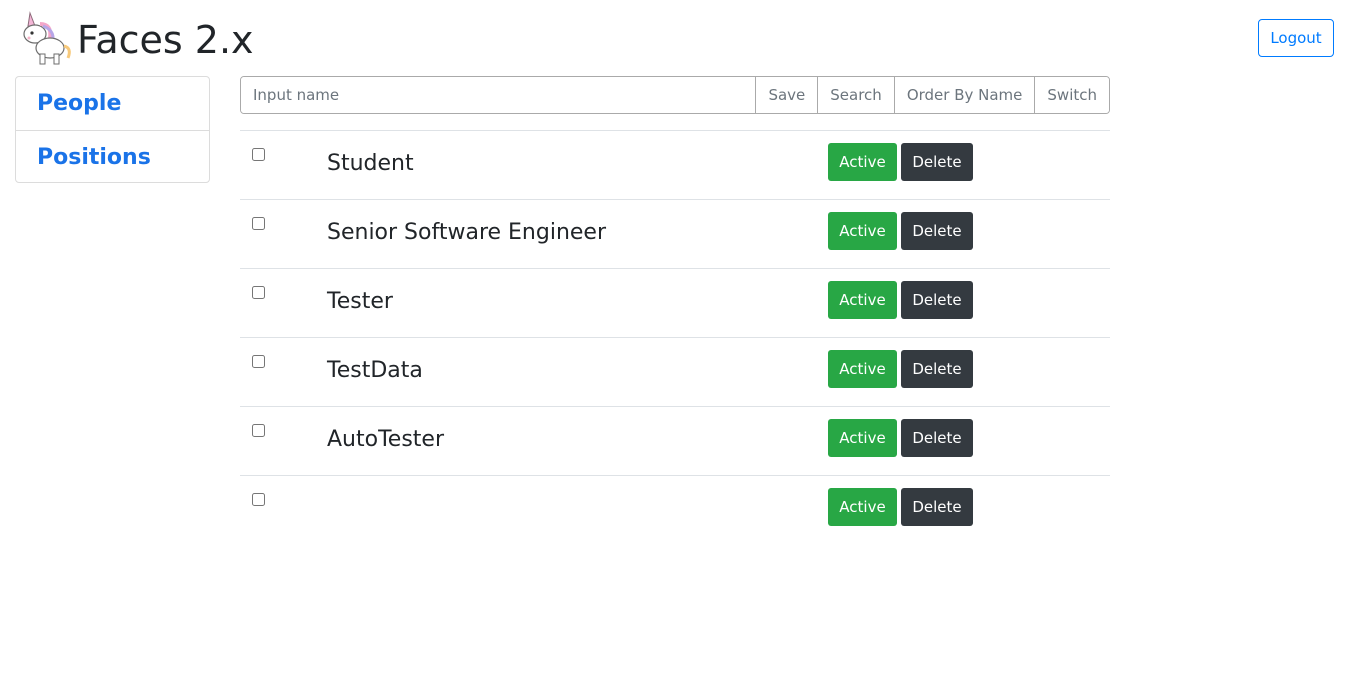 The image size is (1350, 680). What do you see at coordinates (964, 95) in the screenshot?
I see `order-by-name-button: Order By Name` at bounding box center [964, 95].